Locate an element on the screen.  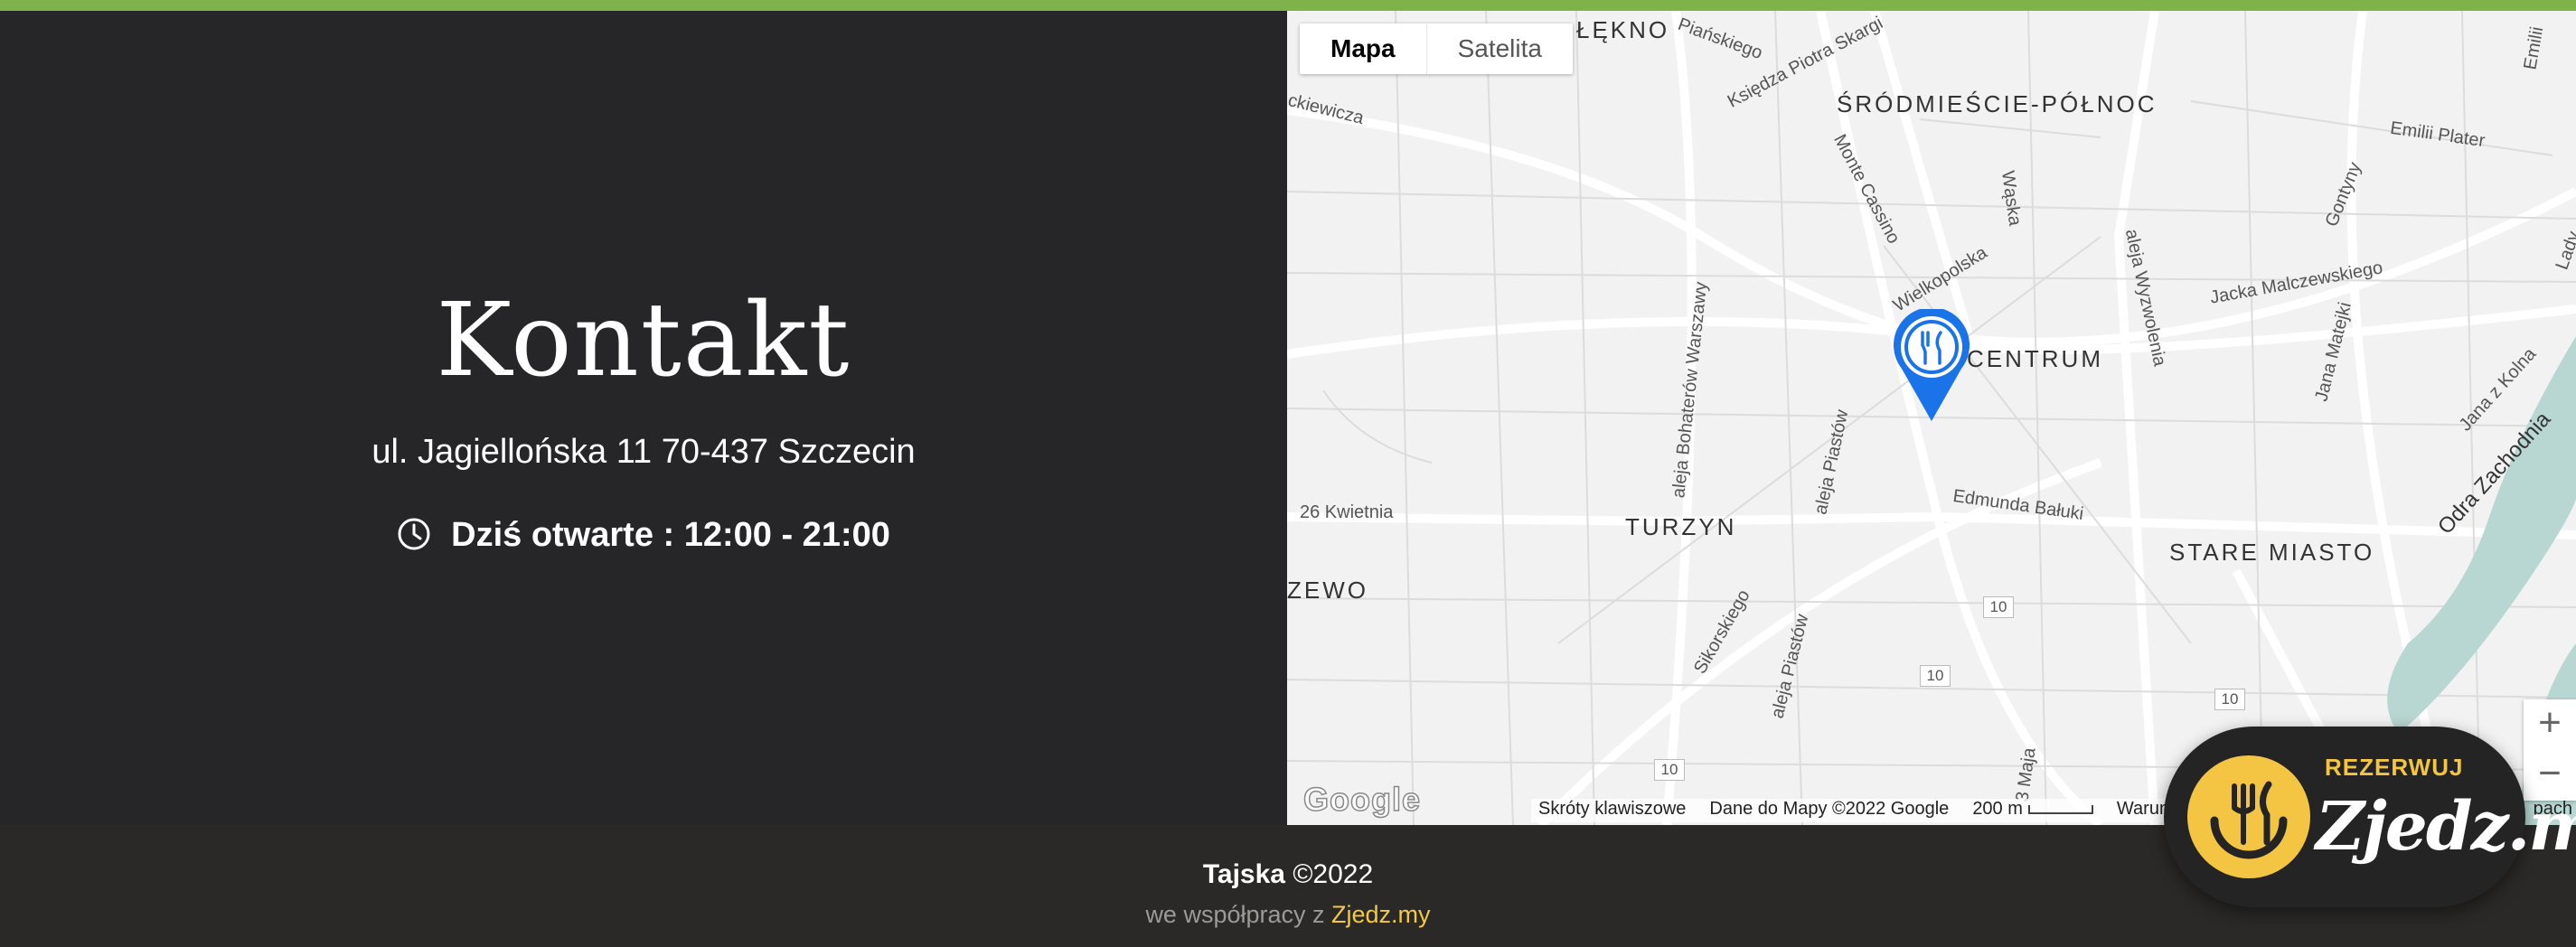
district-label: CENTRUM is located at coordinates (2035, 358).